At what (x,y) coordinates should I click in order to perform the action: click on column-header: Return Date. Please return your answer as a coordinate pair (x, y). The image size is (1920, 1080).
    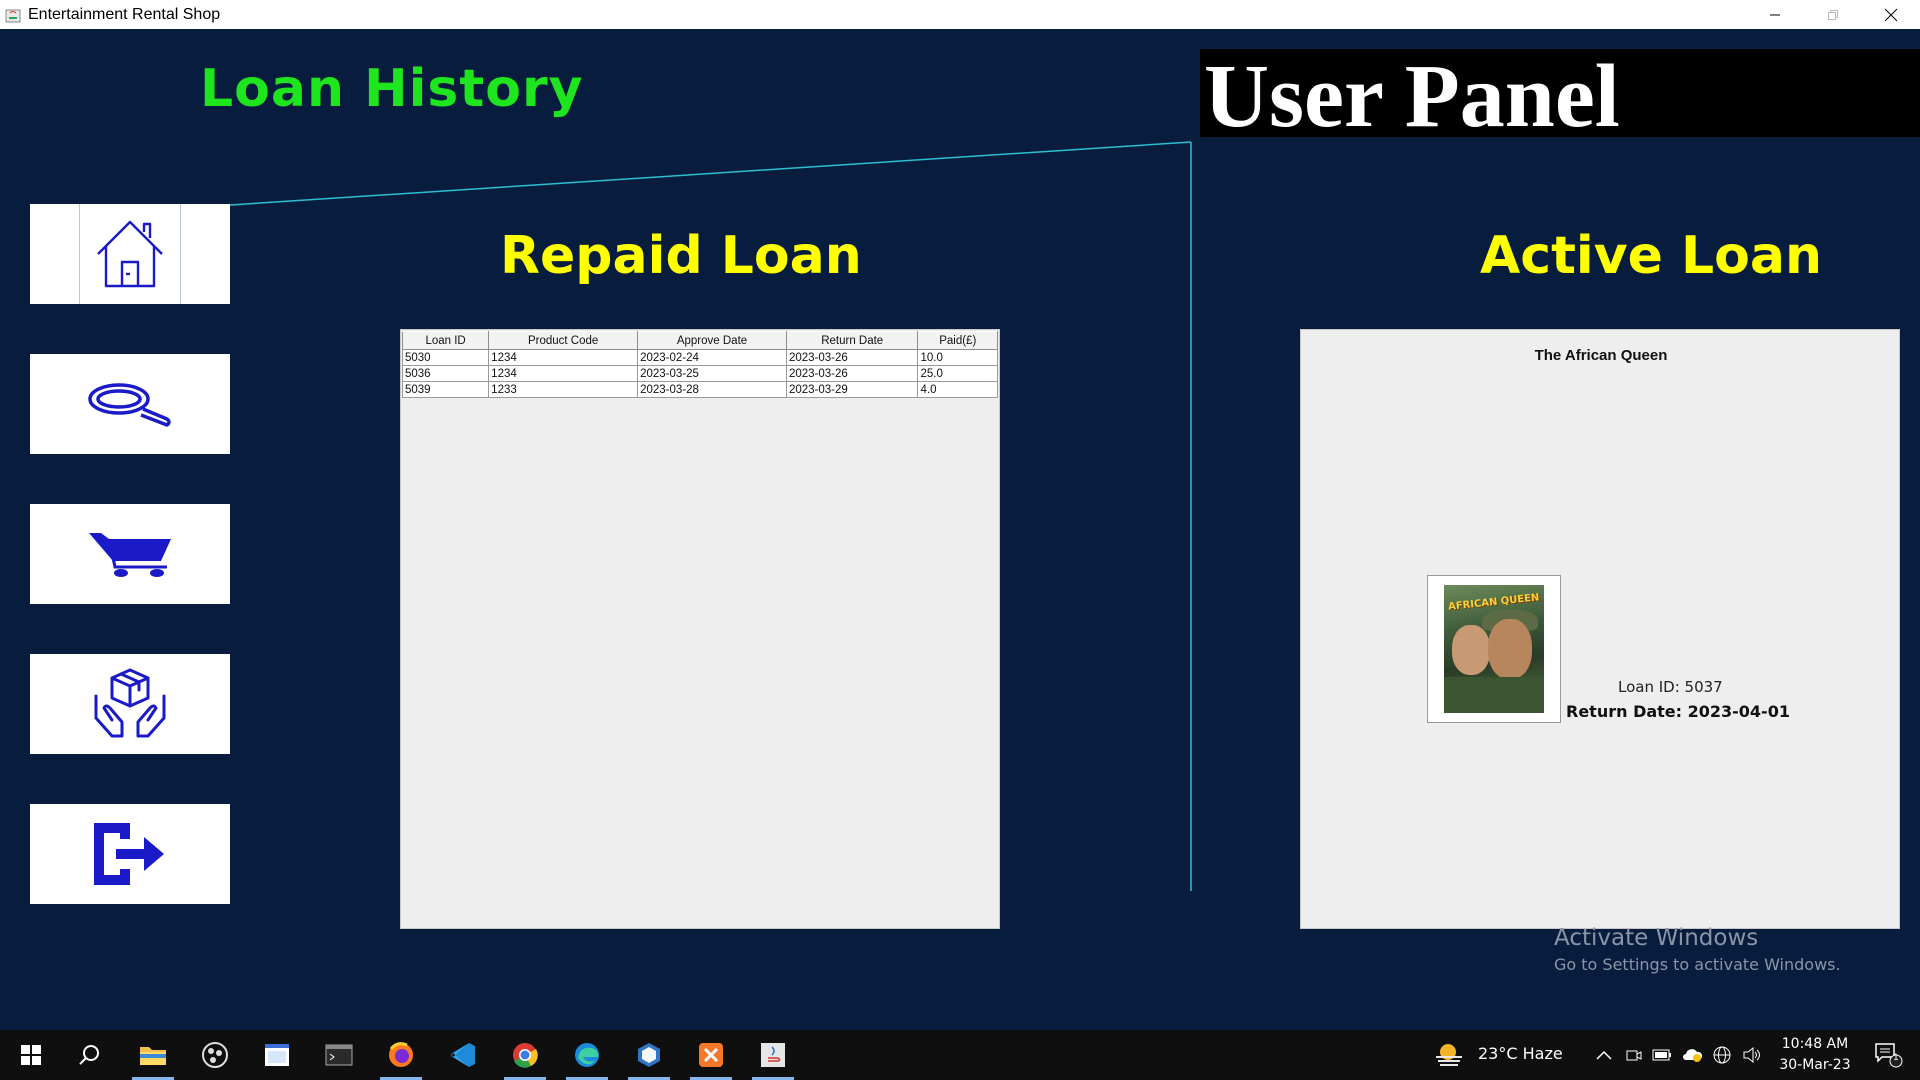
    Looking at the image, I should click on (852, 340).